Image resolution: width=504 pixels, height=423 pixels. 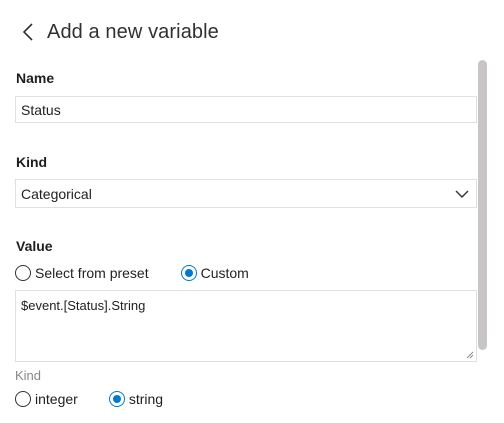 What do you see at coordinates (462, 194) in the screenshot?
I see `chevron-down-icon` at bounding box center [462, 194].